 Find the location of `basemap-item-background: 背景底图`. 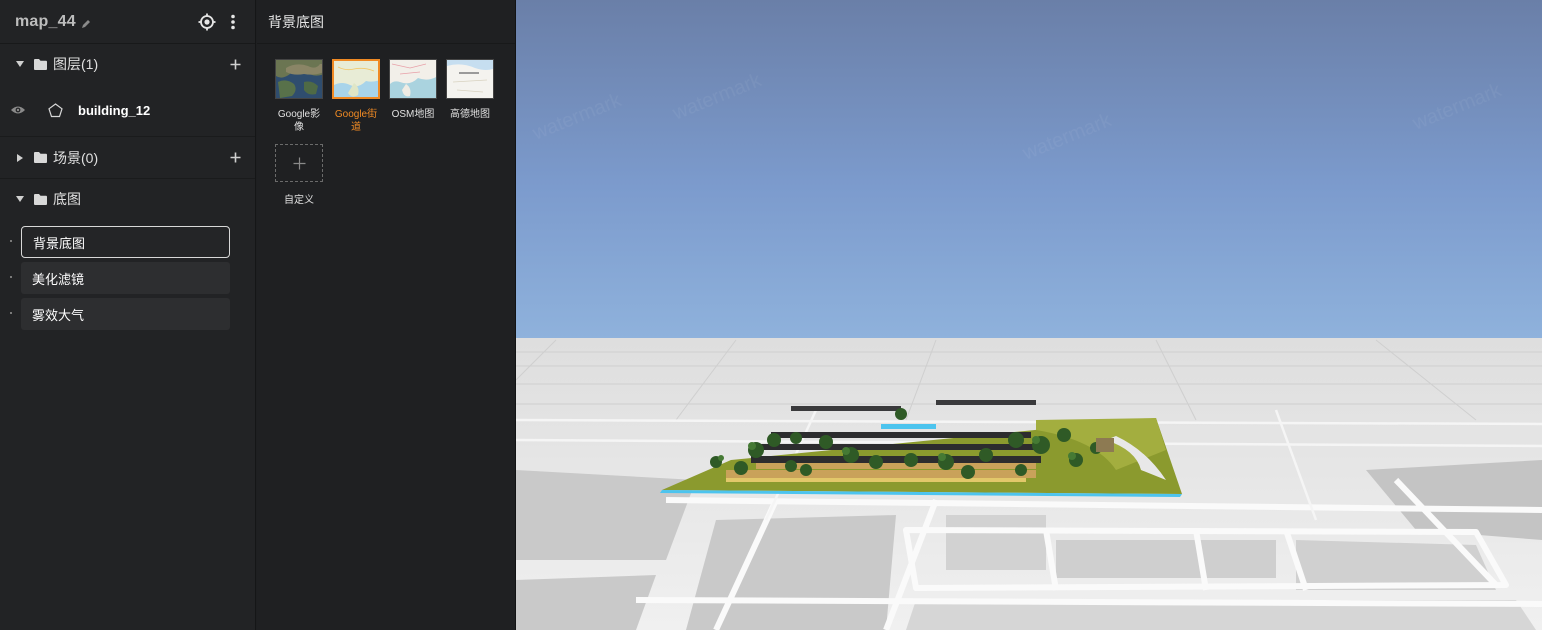

basemap-item-background: 背景底图 is located at coordinates (127, 241).